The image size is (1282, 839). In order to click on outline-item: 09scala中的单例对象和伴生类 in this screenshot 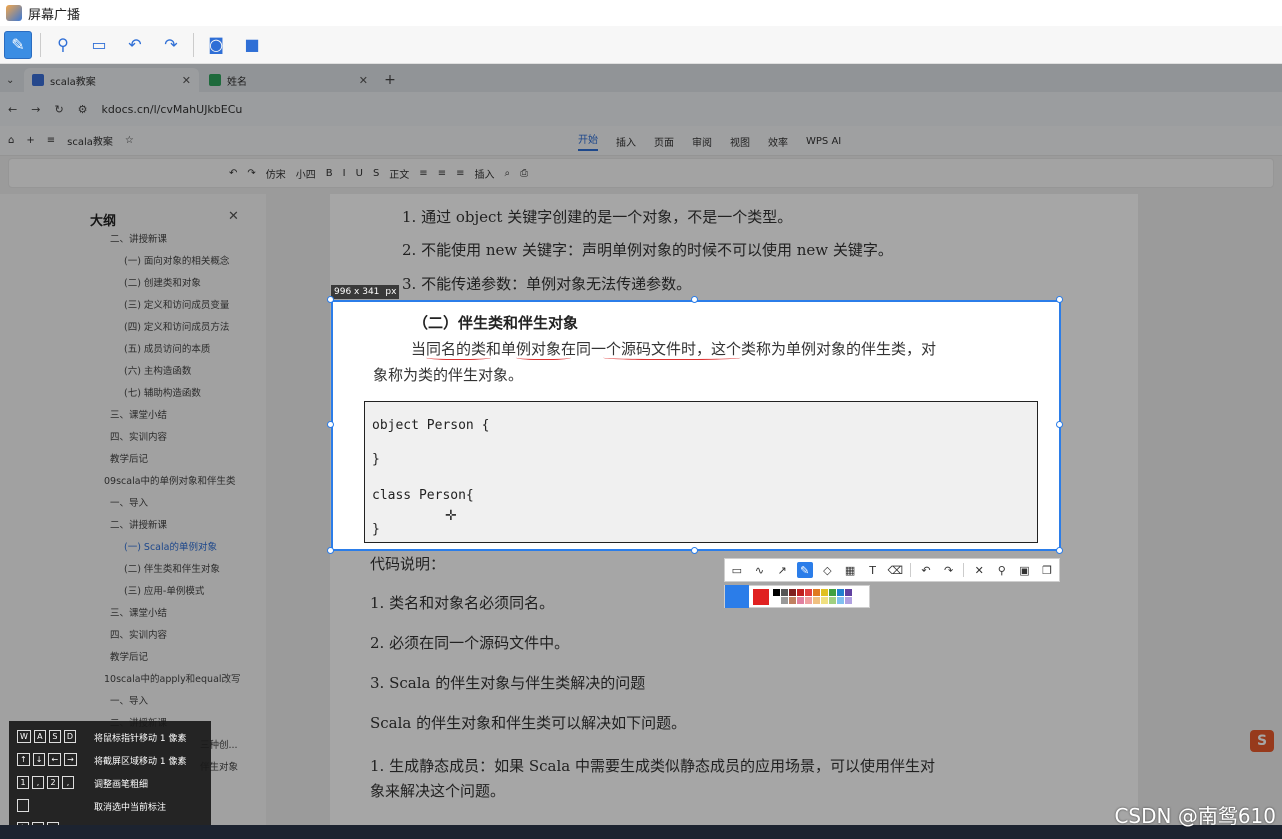, I will do `click(170, 480)`.